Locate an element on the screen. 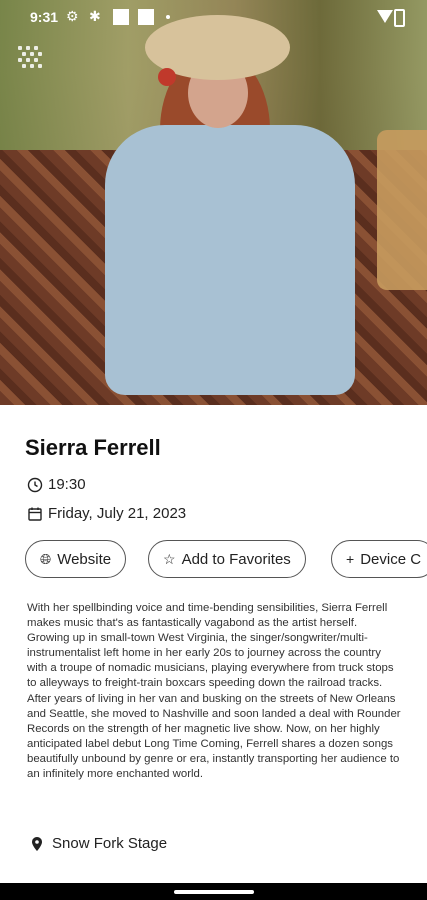 This screenshot has height=900, width=427. plus-icon: + is located at coordinates (350, 559).